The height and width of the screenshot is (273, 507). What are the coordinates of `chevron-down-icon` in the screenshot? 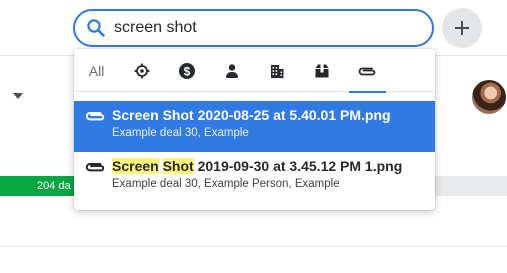 It's located at (18, 96).